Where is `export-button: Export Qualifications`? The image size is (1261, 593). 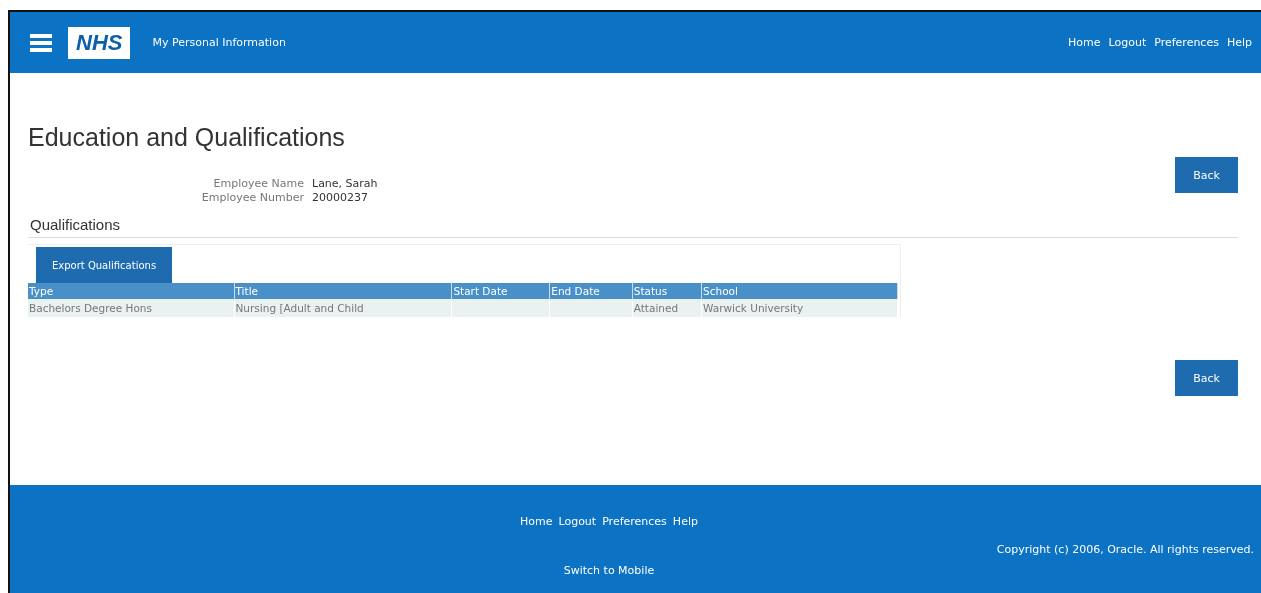
export-button: Export Qualifications is located at coordinates (104, 265).